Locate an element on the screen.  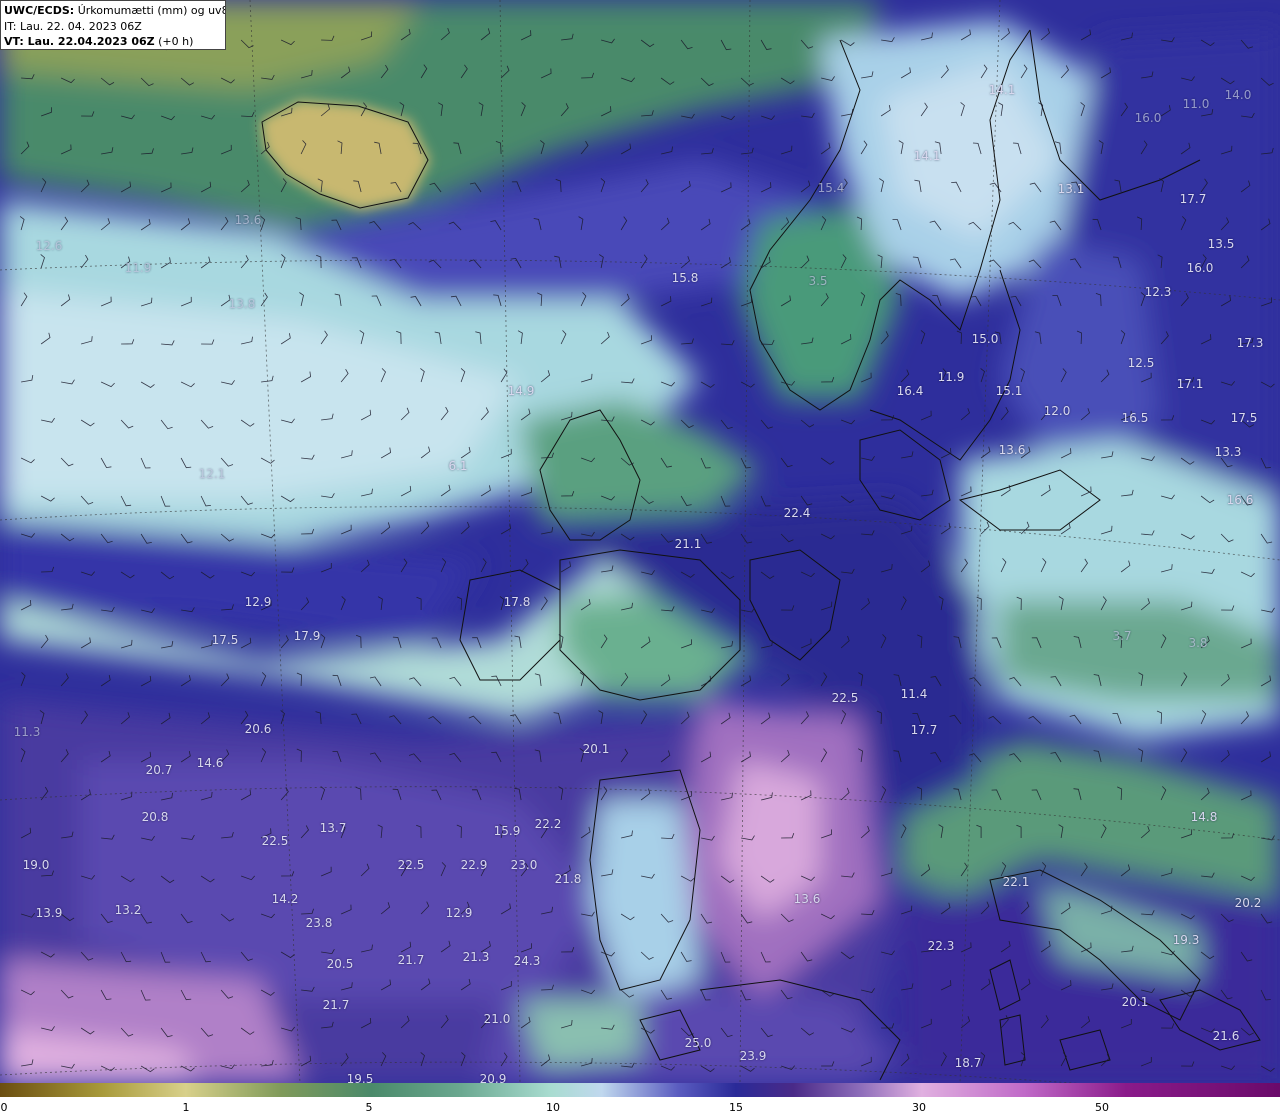
value-label: 3.5 is located at coordinates (818, 281).